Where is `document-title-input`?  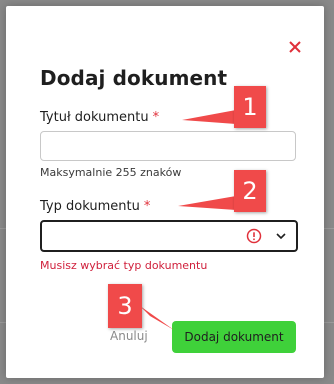
document-title-input is located at coordinates (168, 146).